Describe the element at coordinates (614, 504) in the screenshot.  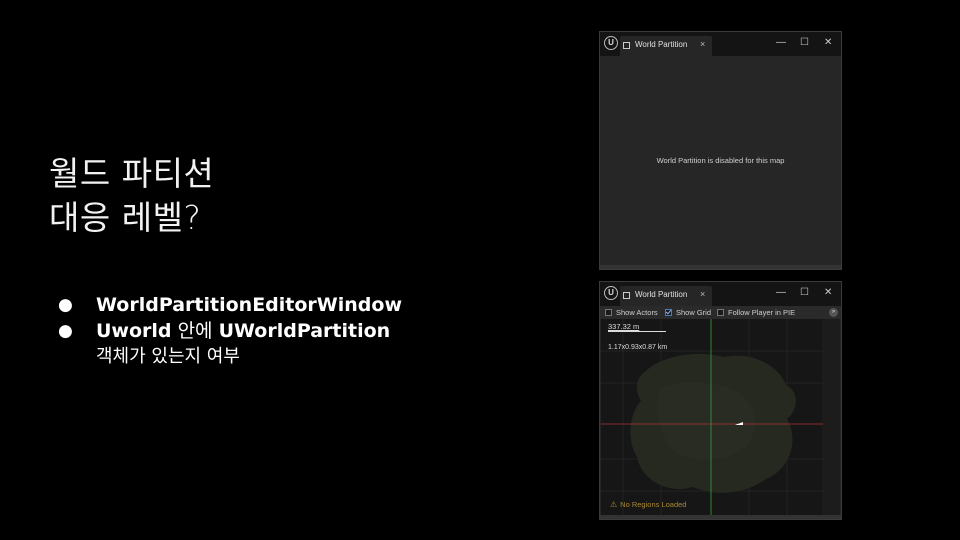
I see `warning-icon: ⚠` at that location.